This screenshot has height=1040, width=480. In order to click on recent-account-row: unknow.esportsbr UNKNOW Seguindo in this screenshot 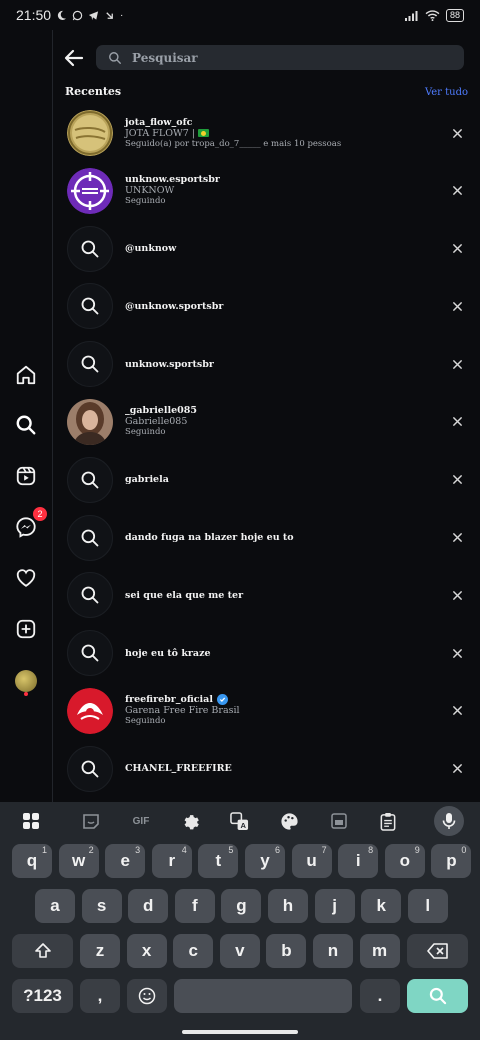, I will do `click(266, 192)`.